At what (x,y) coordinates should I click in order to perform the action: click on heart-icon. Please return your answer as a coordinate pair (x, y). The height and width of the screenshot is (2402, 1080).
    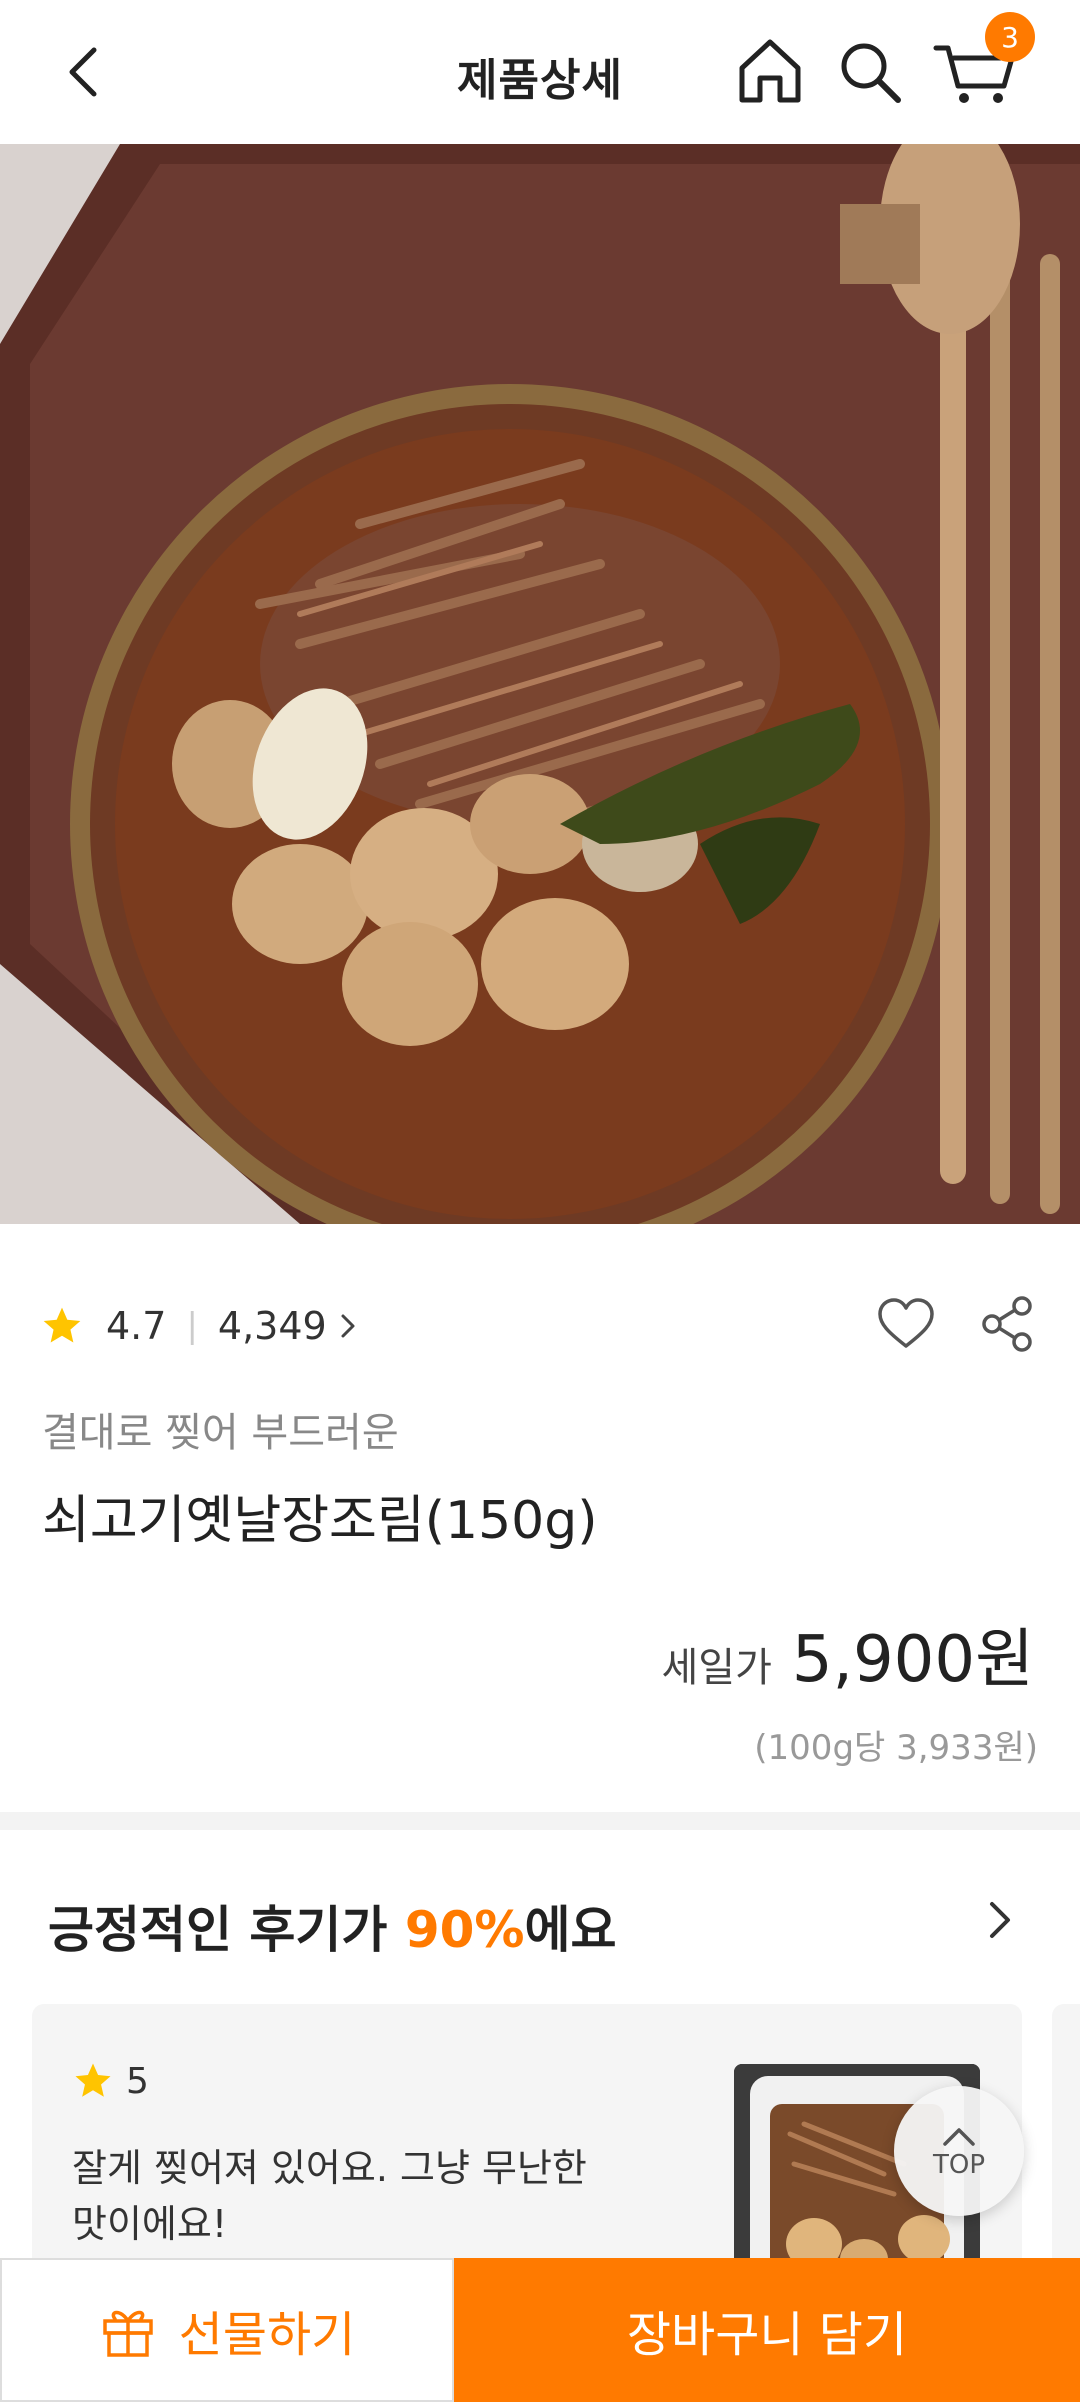
    Looking at the image, I should click on (906, 1323).